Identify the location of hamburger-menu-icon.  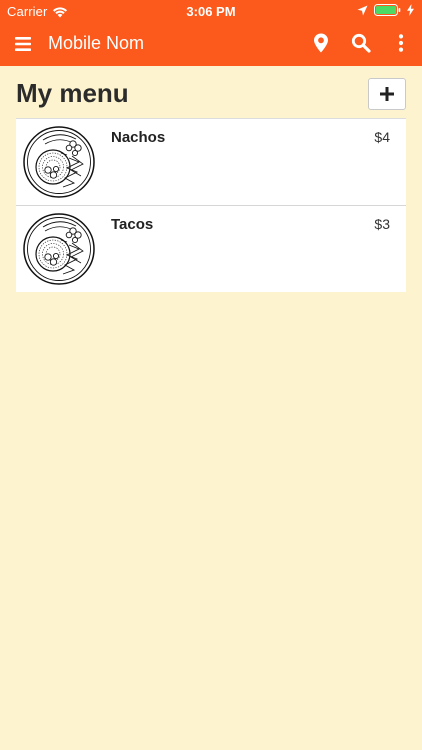
(24, 44).